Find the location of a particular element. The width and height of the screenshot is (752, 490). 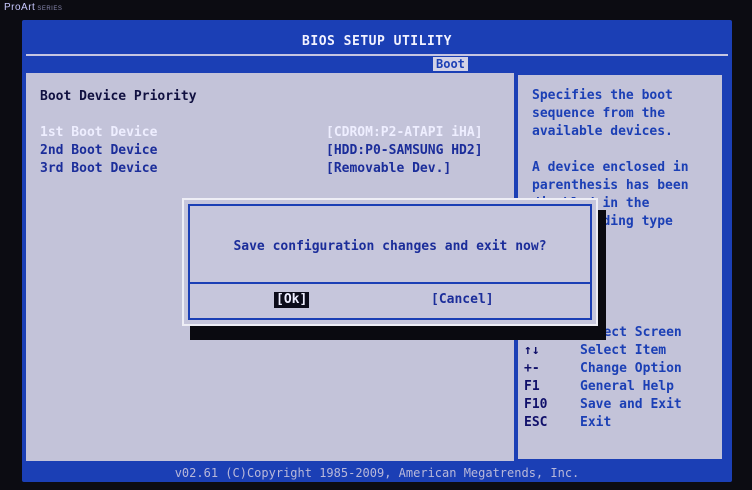

key-legend-row: F10 Save and Exit is located at coordinates (622, 406).